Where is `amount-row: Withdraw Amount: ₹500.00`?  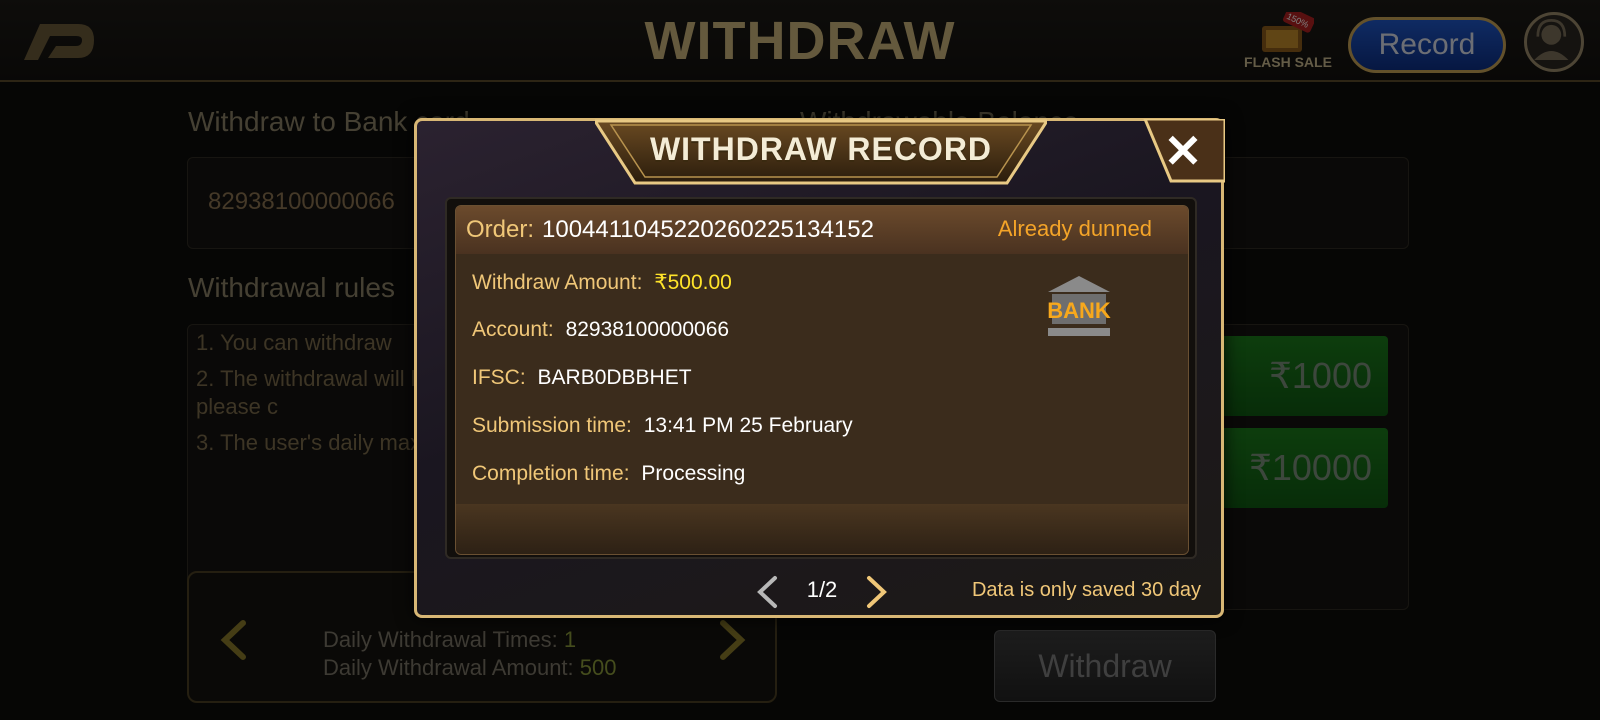 amount-row: Withdraw Amount: ₹500.00 is located at coordinates (602, 282).